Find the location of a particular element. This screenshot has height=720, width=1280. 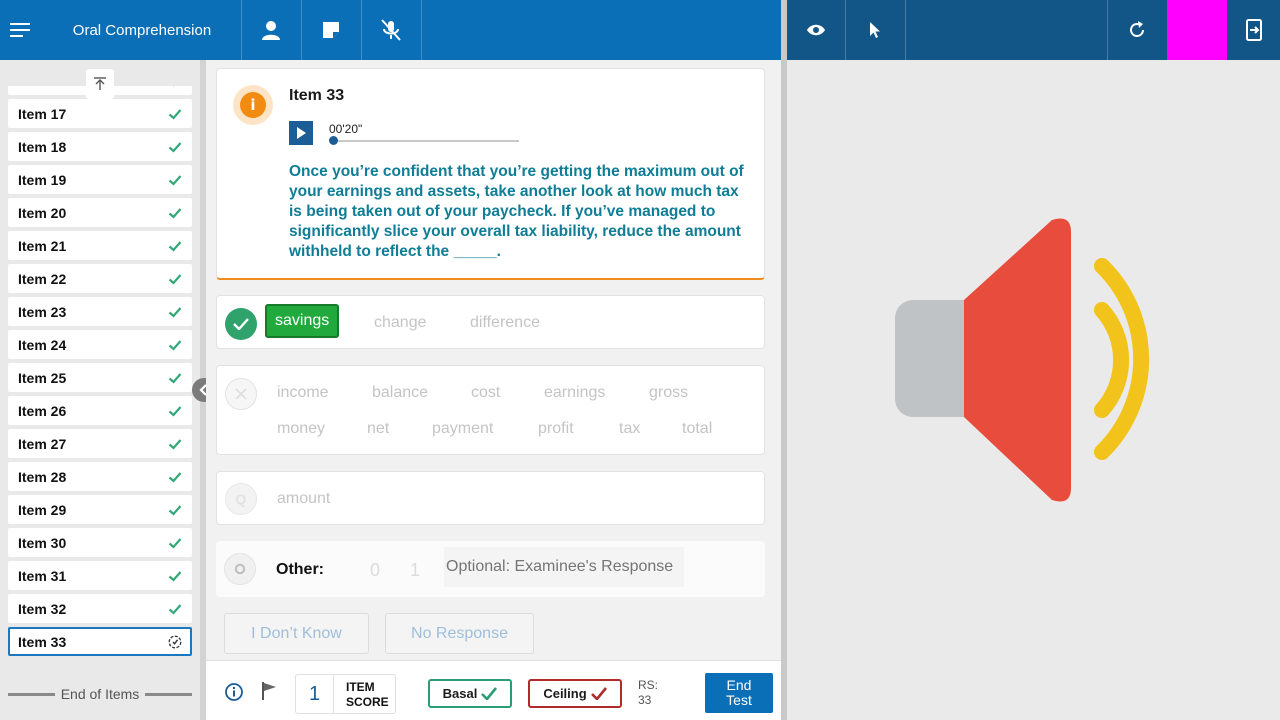

audio-progress-track is located at coordinates (425, 141).